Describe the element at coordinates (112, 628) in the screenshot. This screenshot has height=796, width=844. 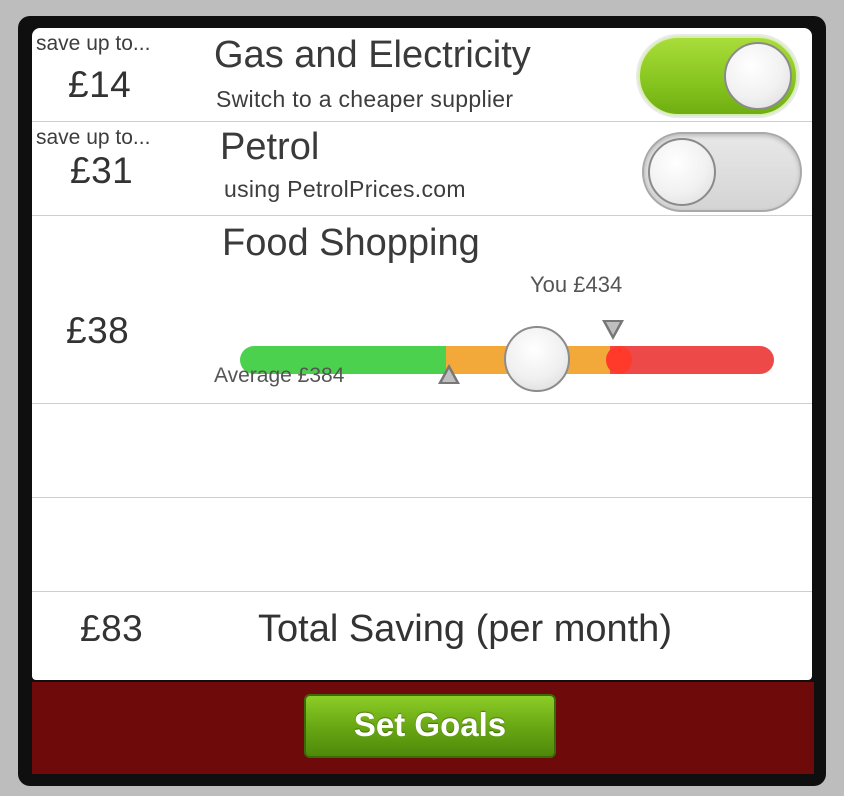
I see `total-amount: £83` at that location.